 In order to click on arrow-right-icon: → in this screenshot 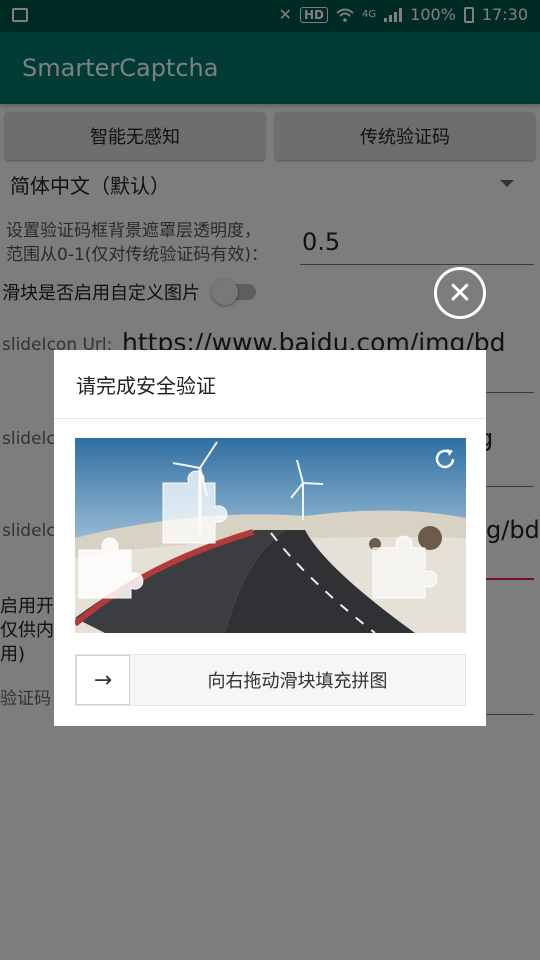, I will do `click(103, 680)`.